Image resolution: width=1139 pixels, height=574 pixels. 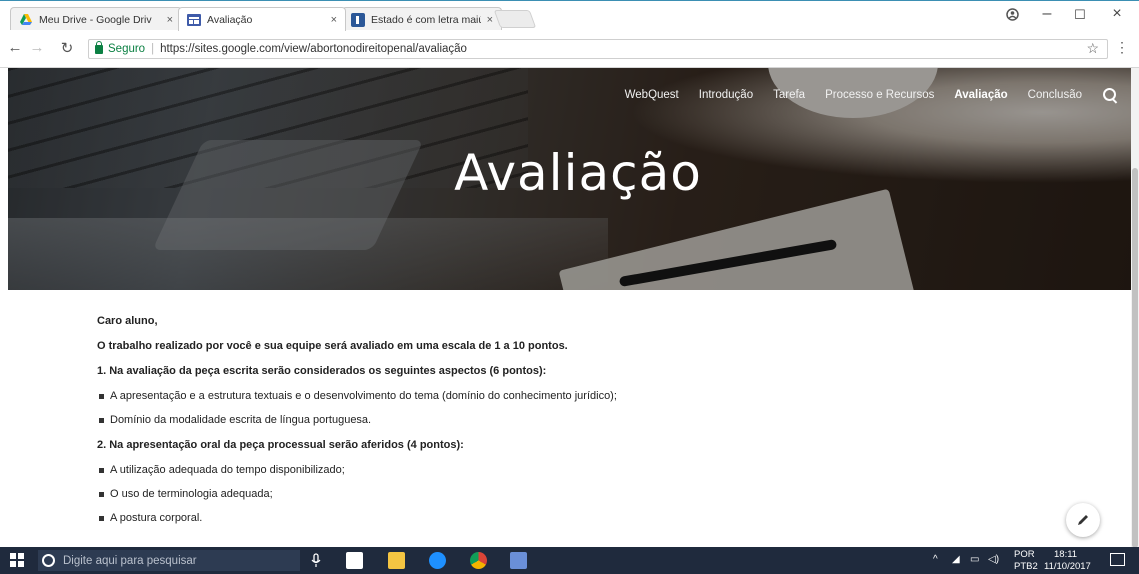 I want to click on taskbar-search-box: Digite aqui para pesquisar, so click(x=169, y=560).